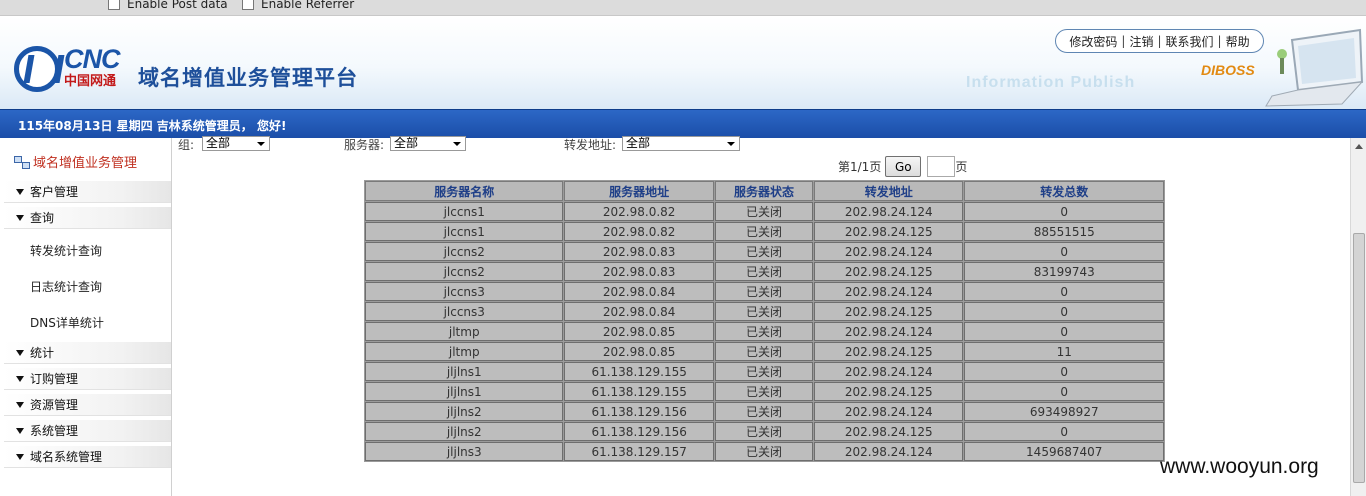 The image size is (1366, 496). I want to click on sidebar-item-statistics: 统计, so click(87, 353).